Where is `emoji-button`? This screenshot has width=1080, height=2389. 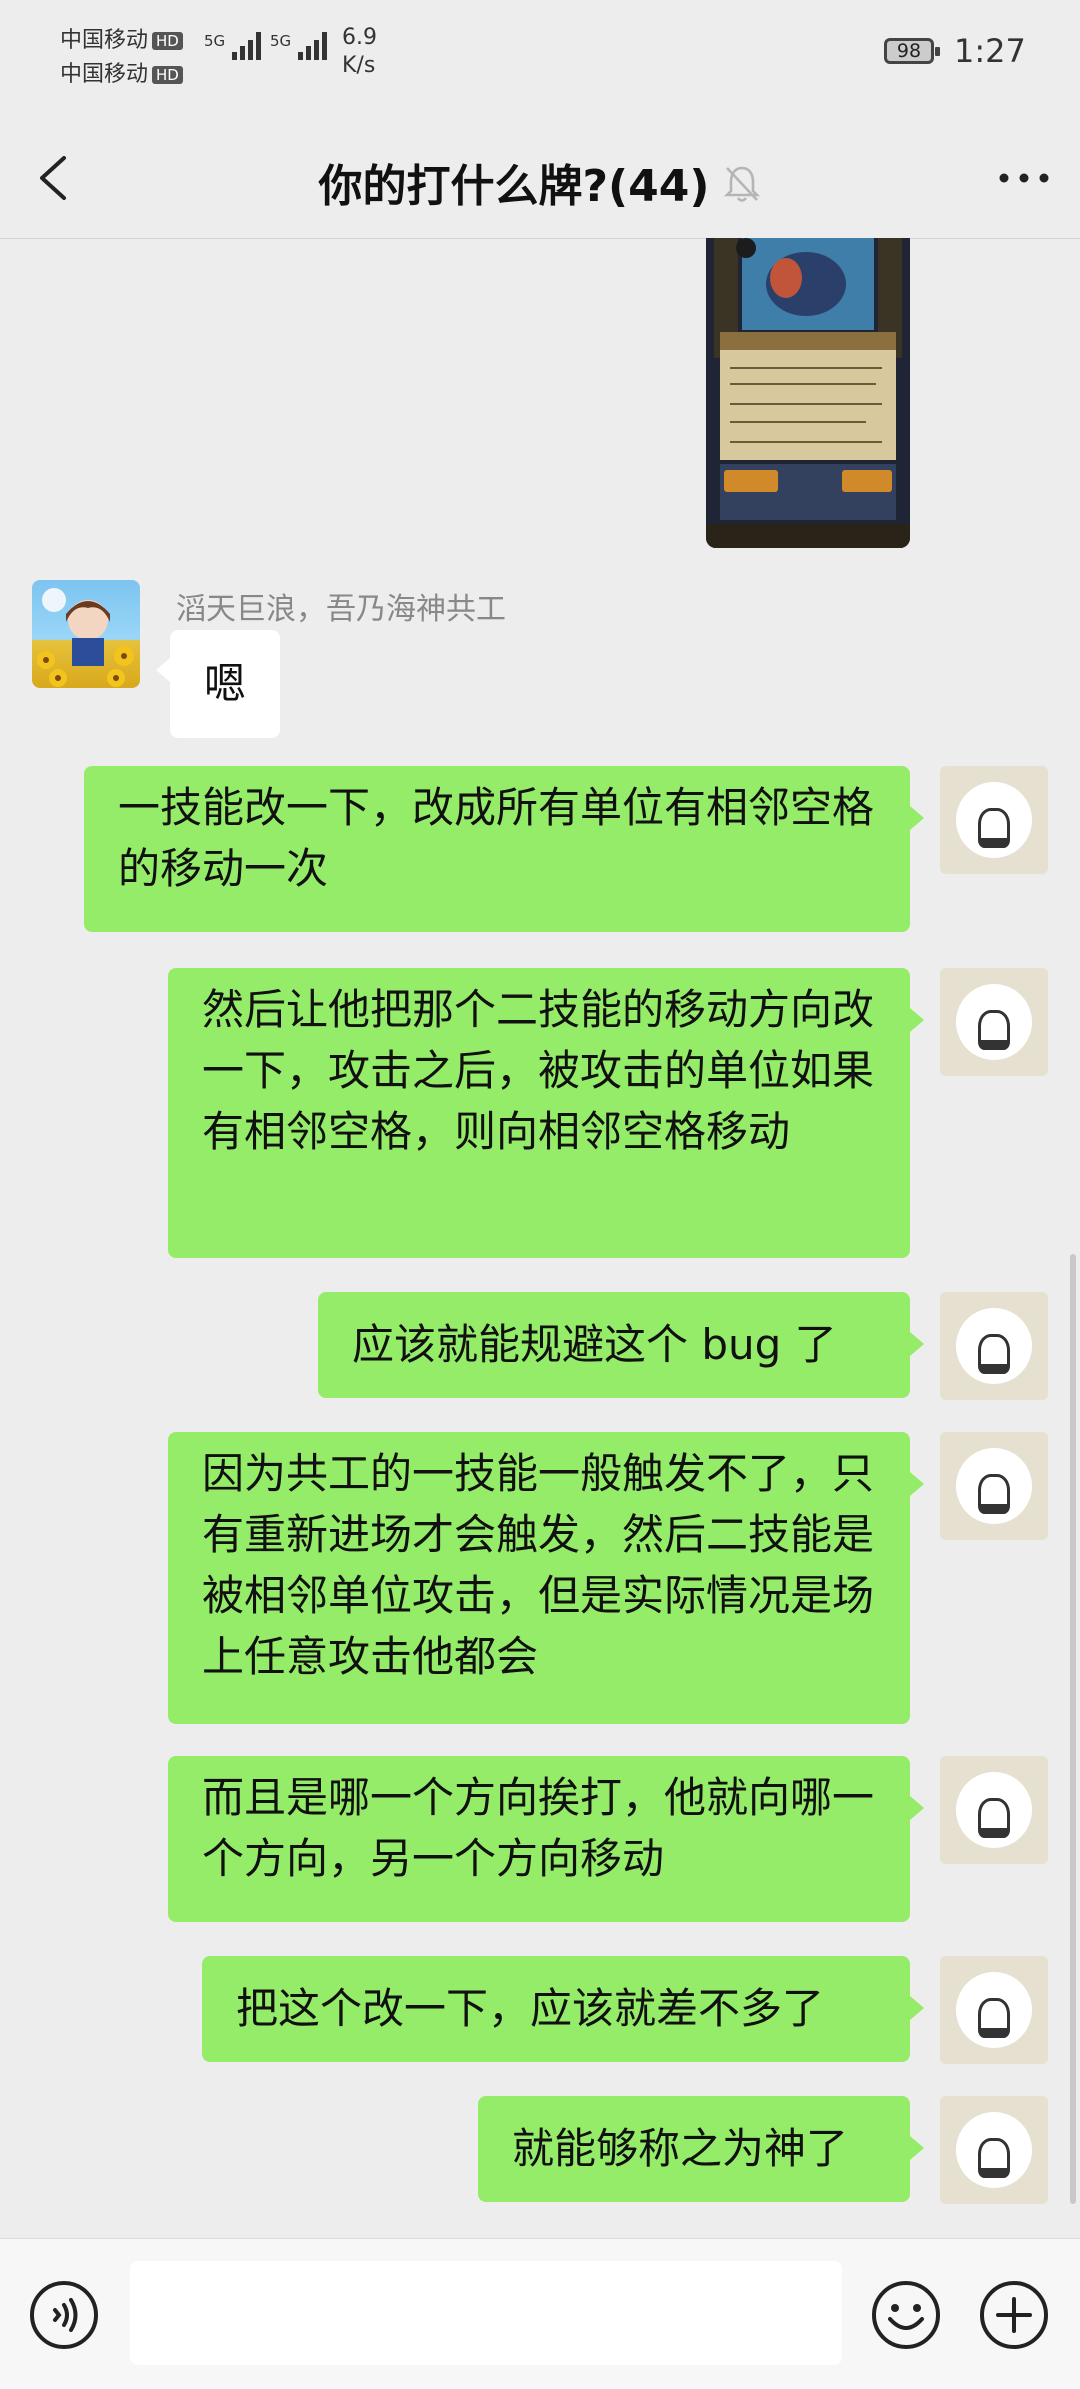
emoji-button is located at coordinates (906, 2315).